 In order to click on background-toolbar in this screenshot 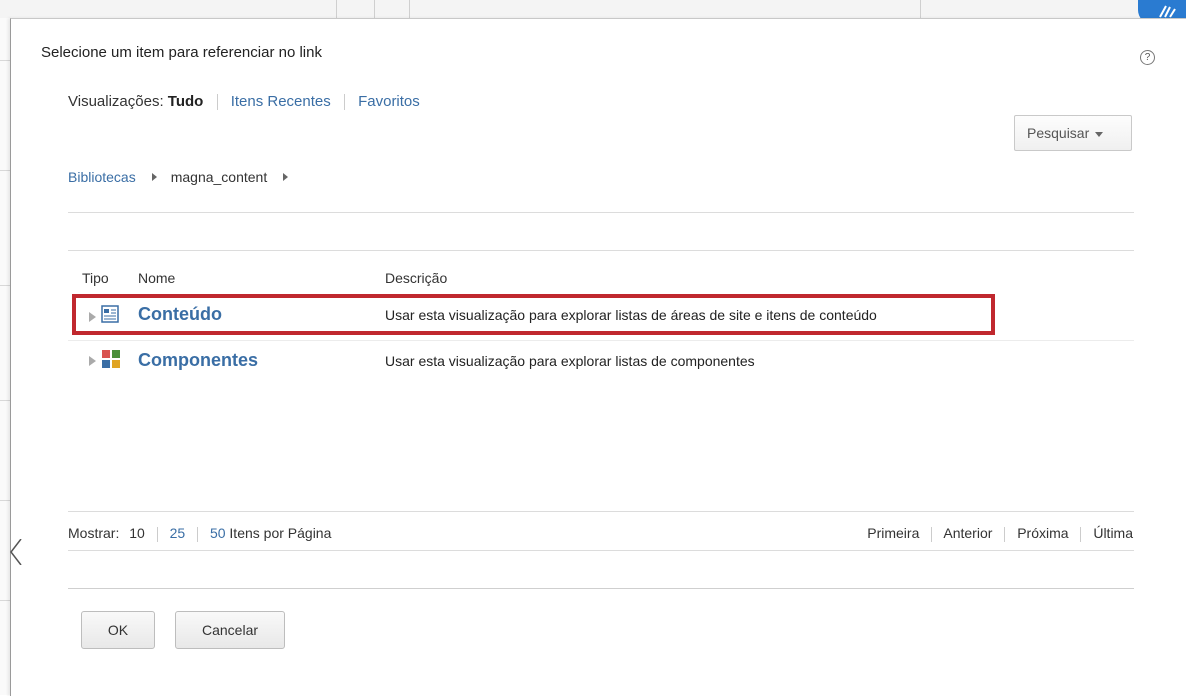, I will do `click(593, 9)`.